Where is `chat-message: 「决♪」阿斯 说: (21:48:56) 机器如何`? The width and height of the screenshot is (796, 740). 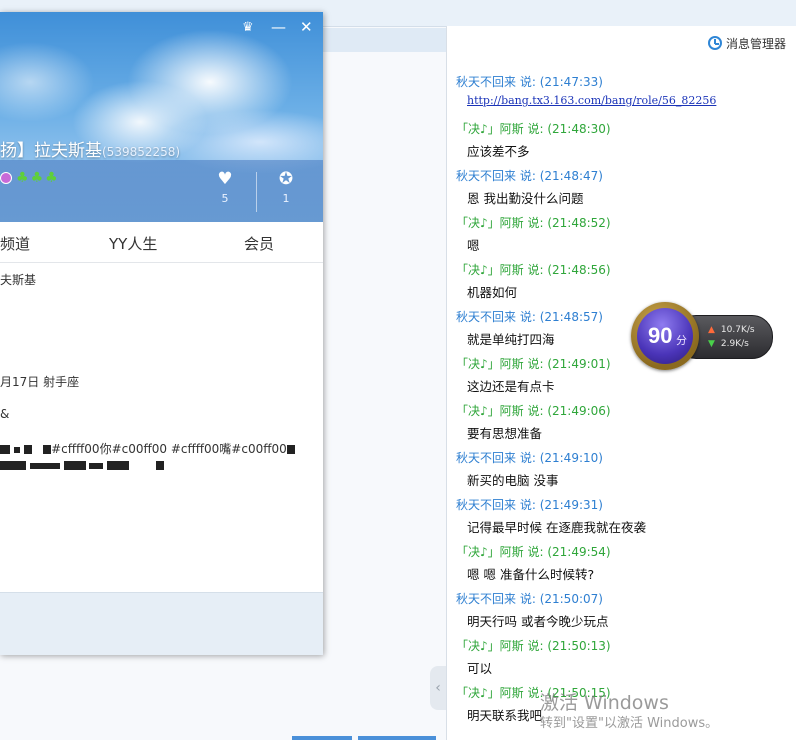
chat-message: 「决♪」阿斯 说: (21:48:56) 机器如何 is located at coordinates (621, 281).